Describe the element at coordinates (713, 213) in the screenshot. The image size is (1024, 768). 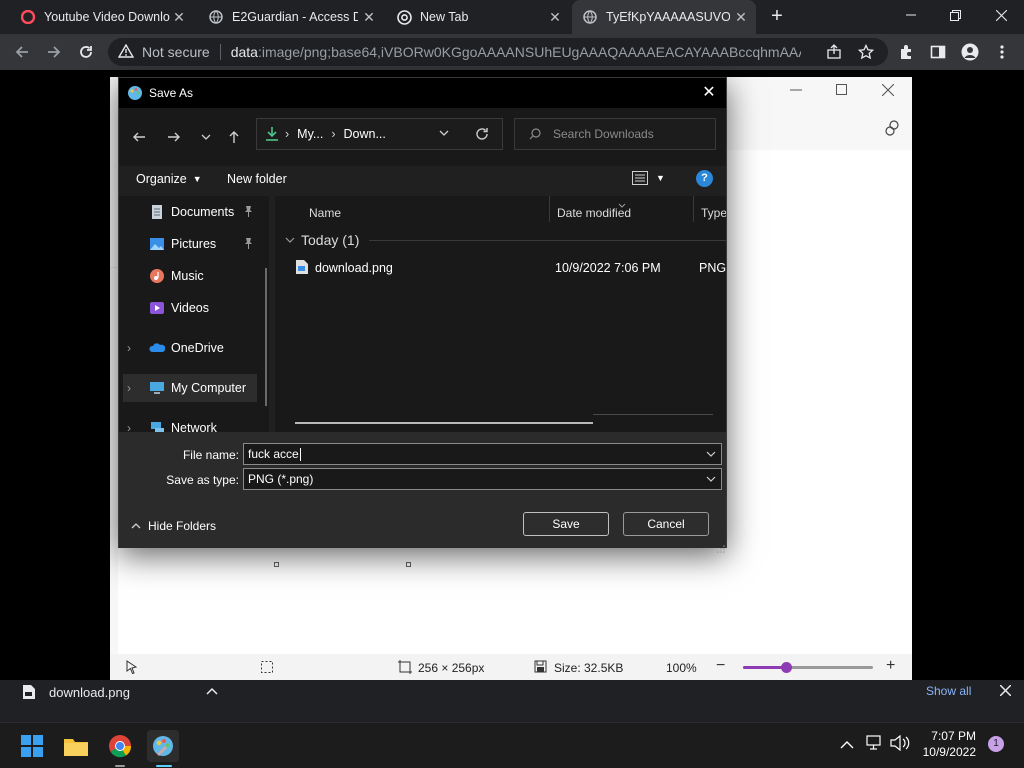
I see `column-header-type: Type` at that location.